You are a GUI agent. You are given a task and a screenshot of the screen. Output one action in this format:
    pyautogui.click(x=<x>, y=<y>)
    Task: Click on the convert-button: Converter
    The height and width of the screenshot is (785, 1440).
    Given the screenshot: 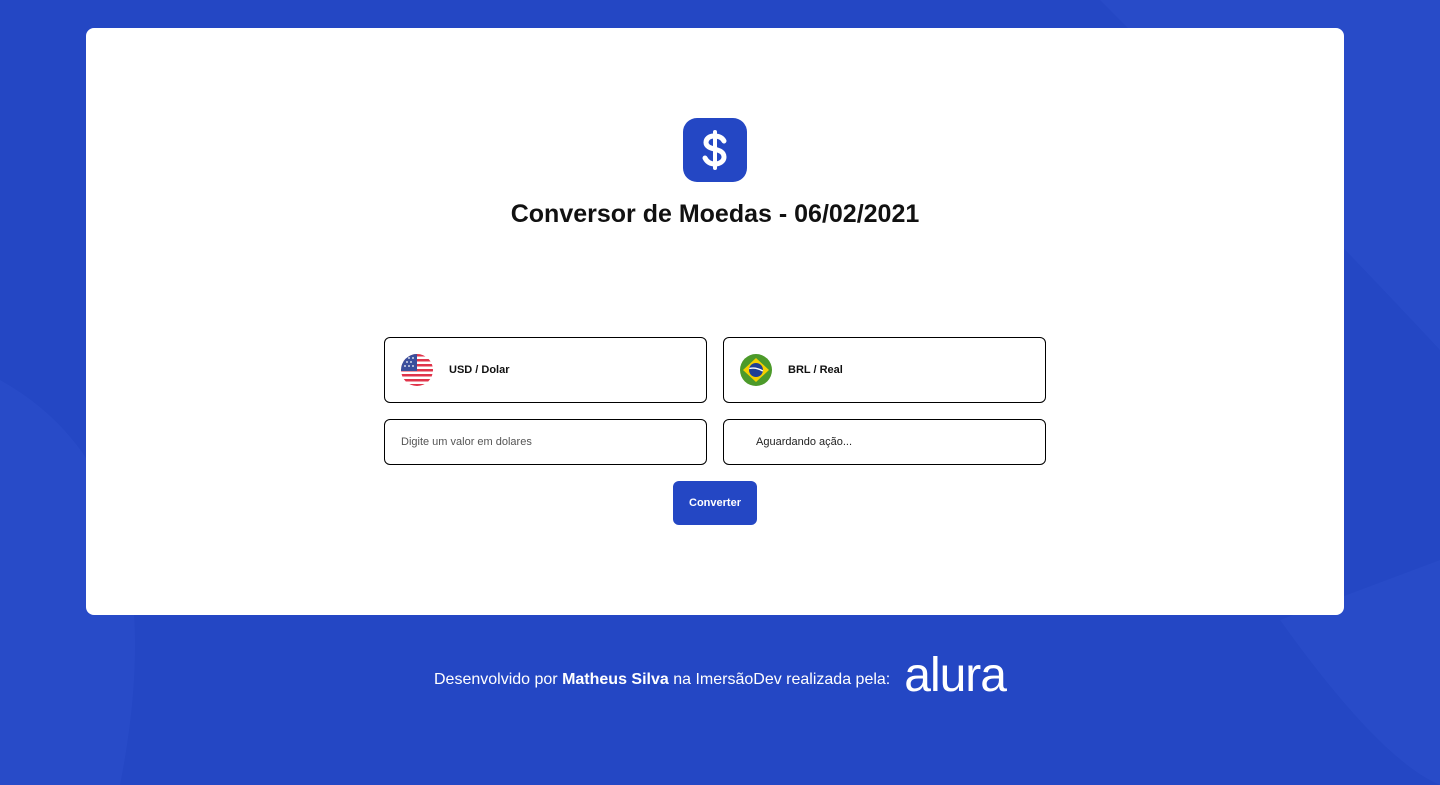 What is the action you would take?
    pyautogui.click(x=715, y=503)
    